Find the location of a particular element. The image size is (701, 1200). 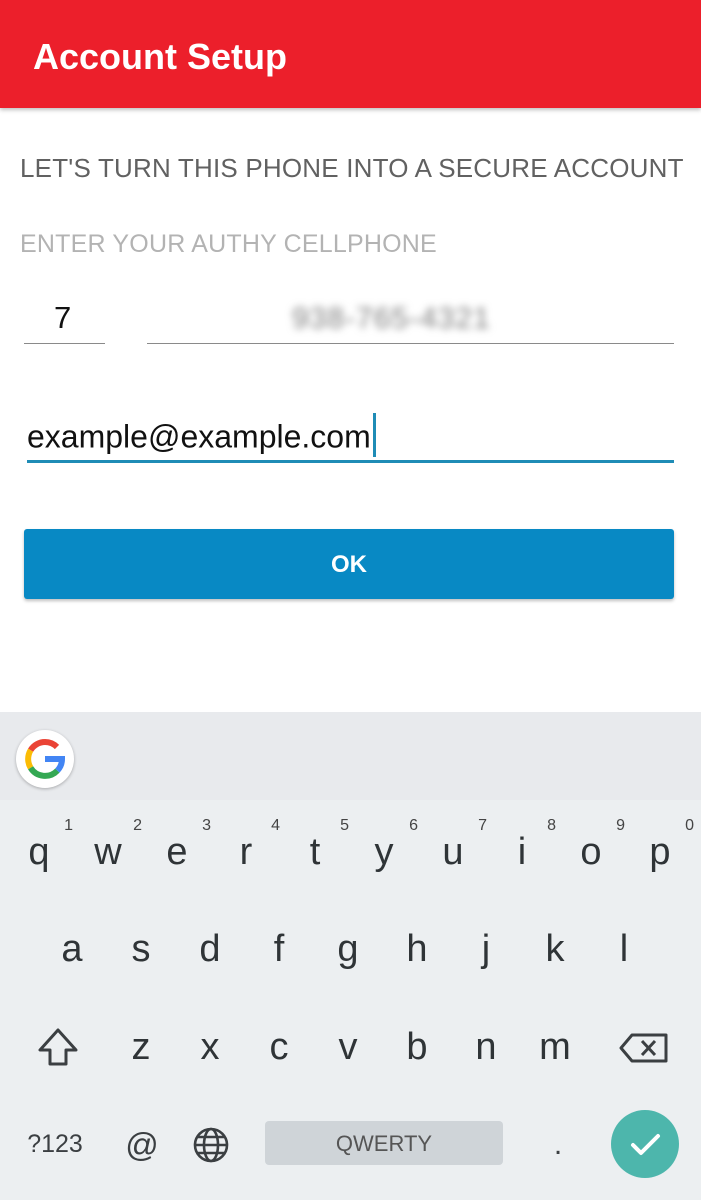

key-label: p is located at coordinates (660, 852).